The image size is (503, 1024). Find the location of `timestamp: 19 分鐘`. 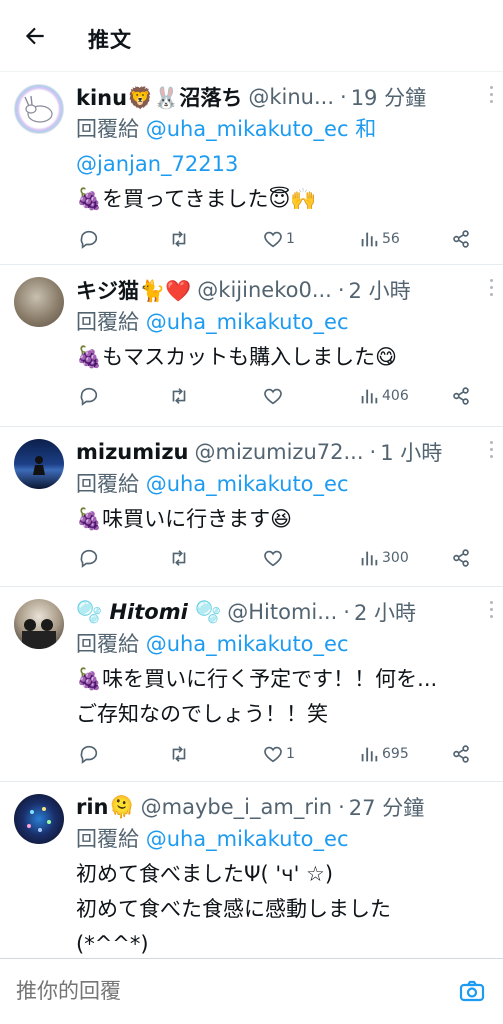

timestamp: 19 分鐘 is located at coordinates (388, 97).